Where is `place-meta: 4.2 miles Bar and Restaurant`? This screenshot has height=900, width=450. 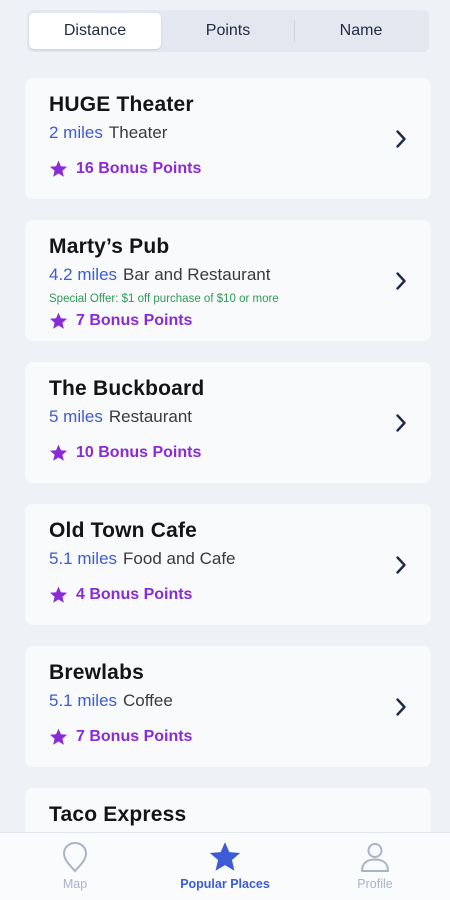
place-meta: 4.2 miles Bar and Restaurant is located at coordinates (159, 275).